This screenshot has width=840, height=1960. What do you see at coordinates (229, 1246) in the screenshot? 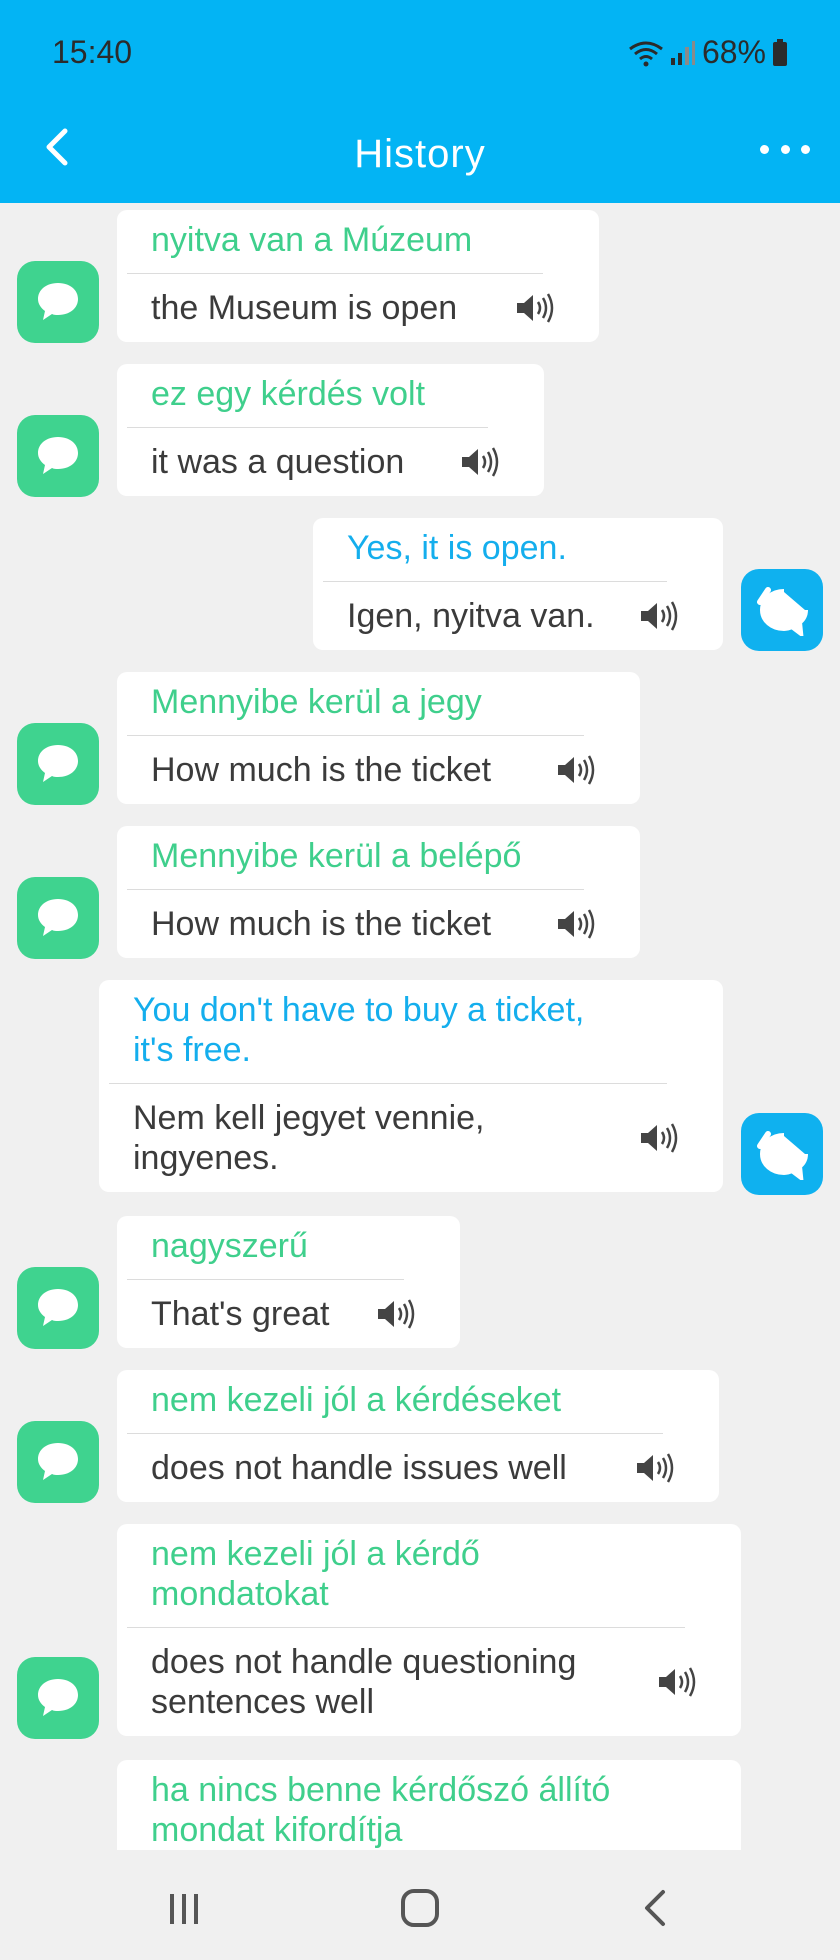
I see `source-text: nagyszerű` at bounding box center [229, 1246].